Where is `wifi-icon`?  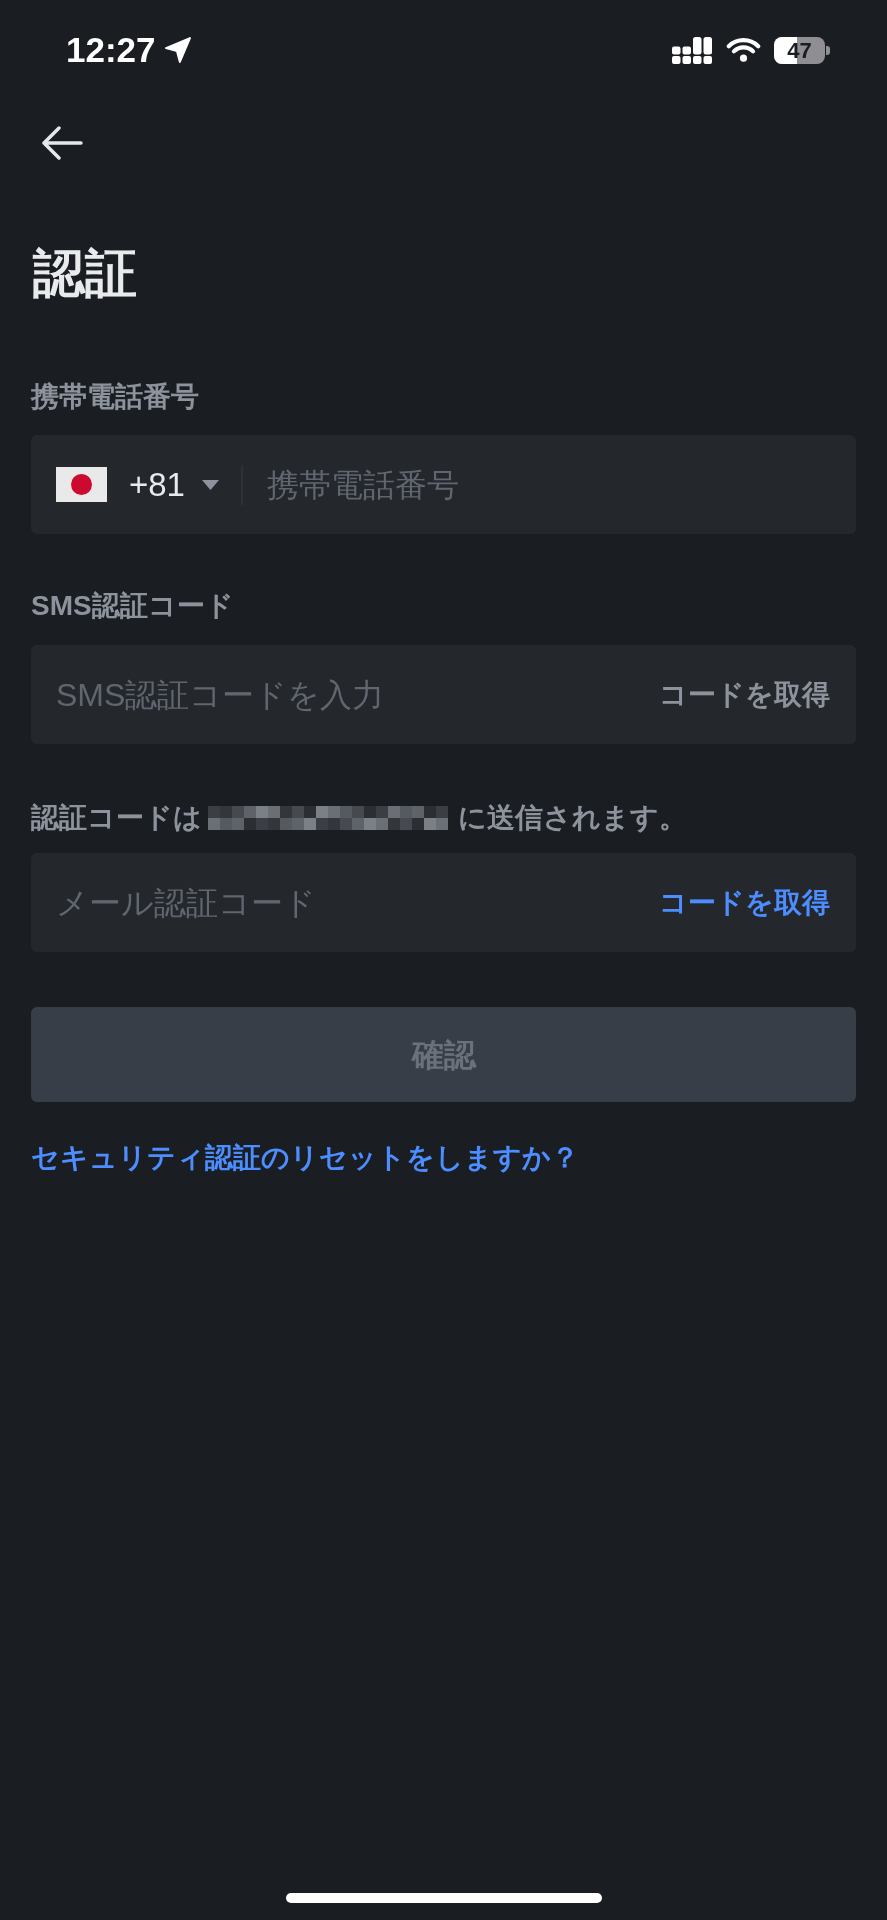
wifi-icon is located at coordinates (743, 50).